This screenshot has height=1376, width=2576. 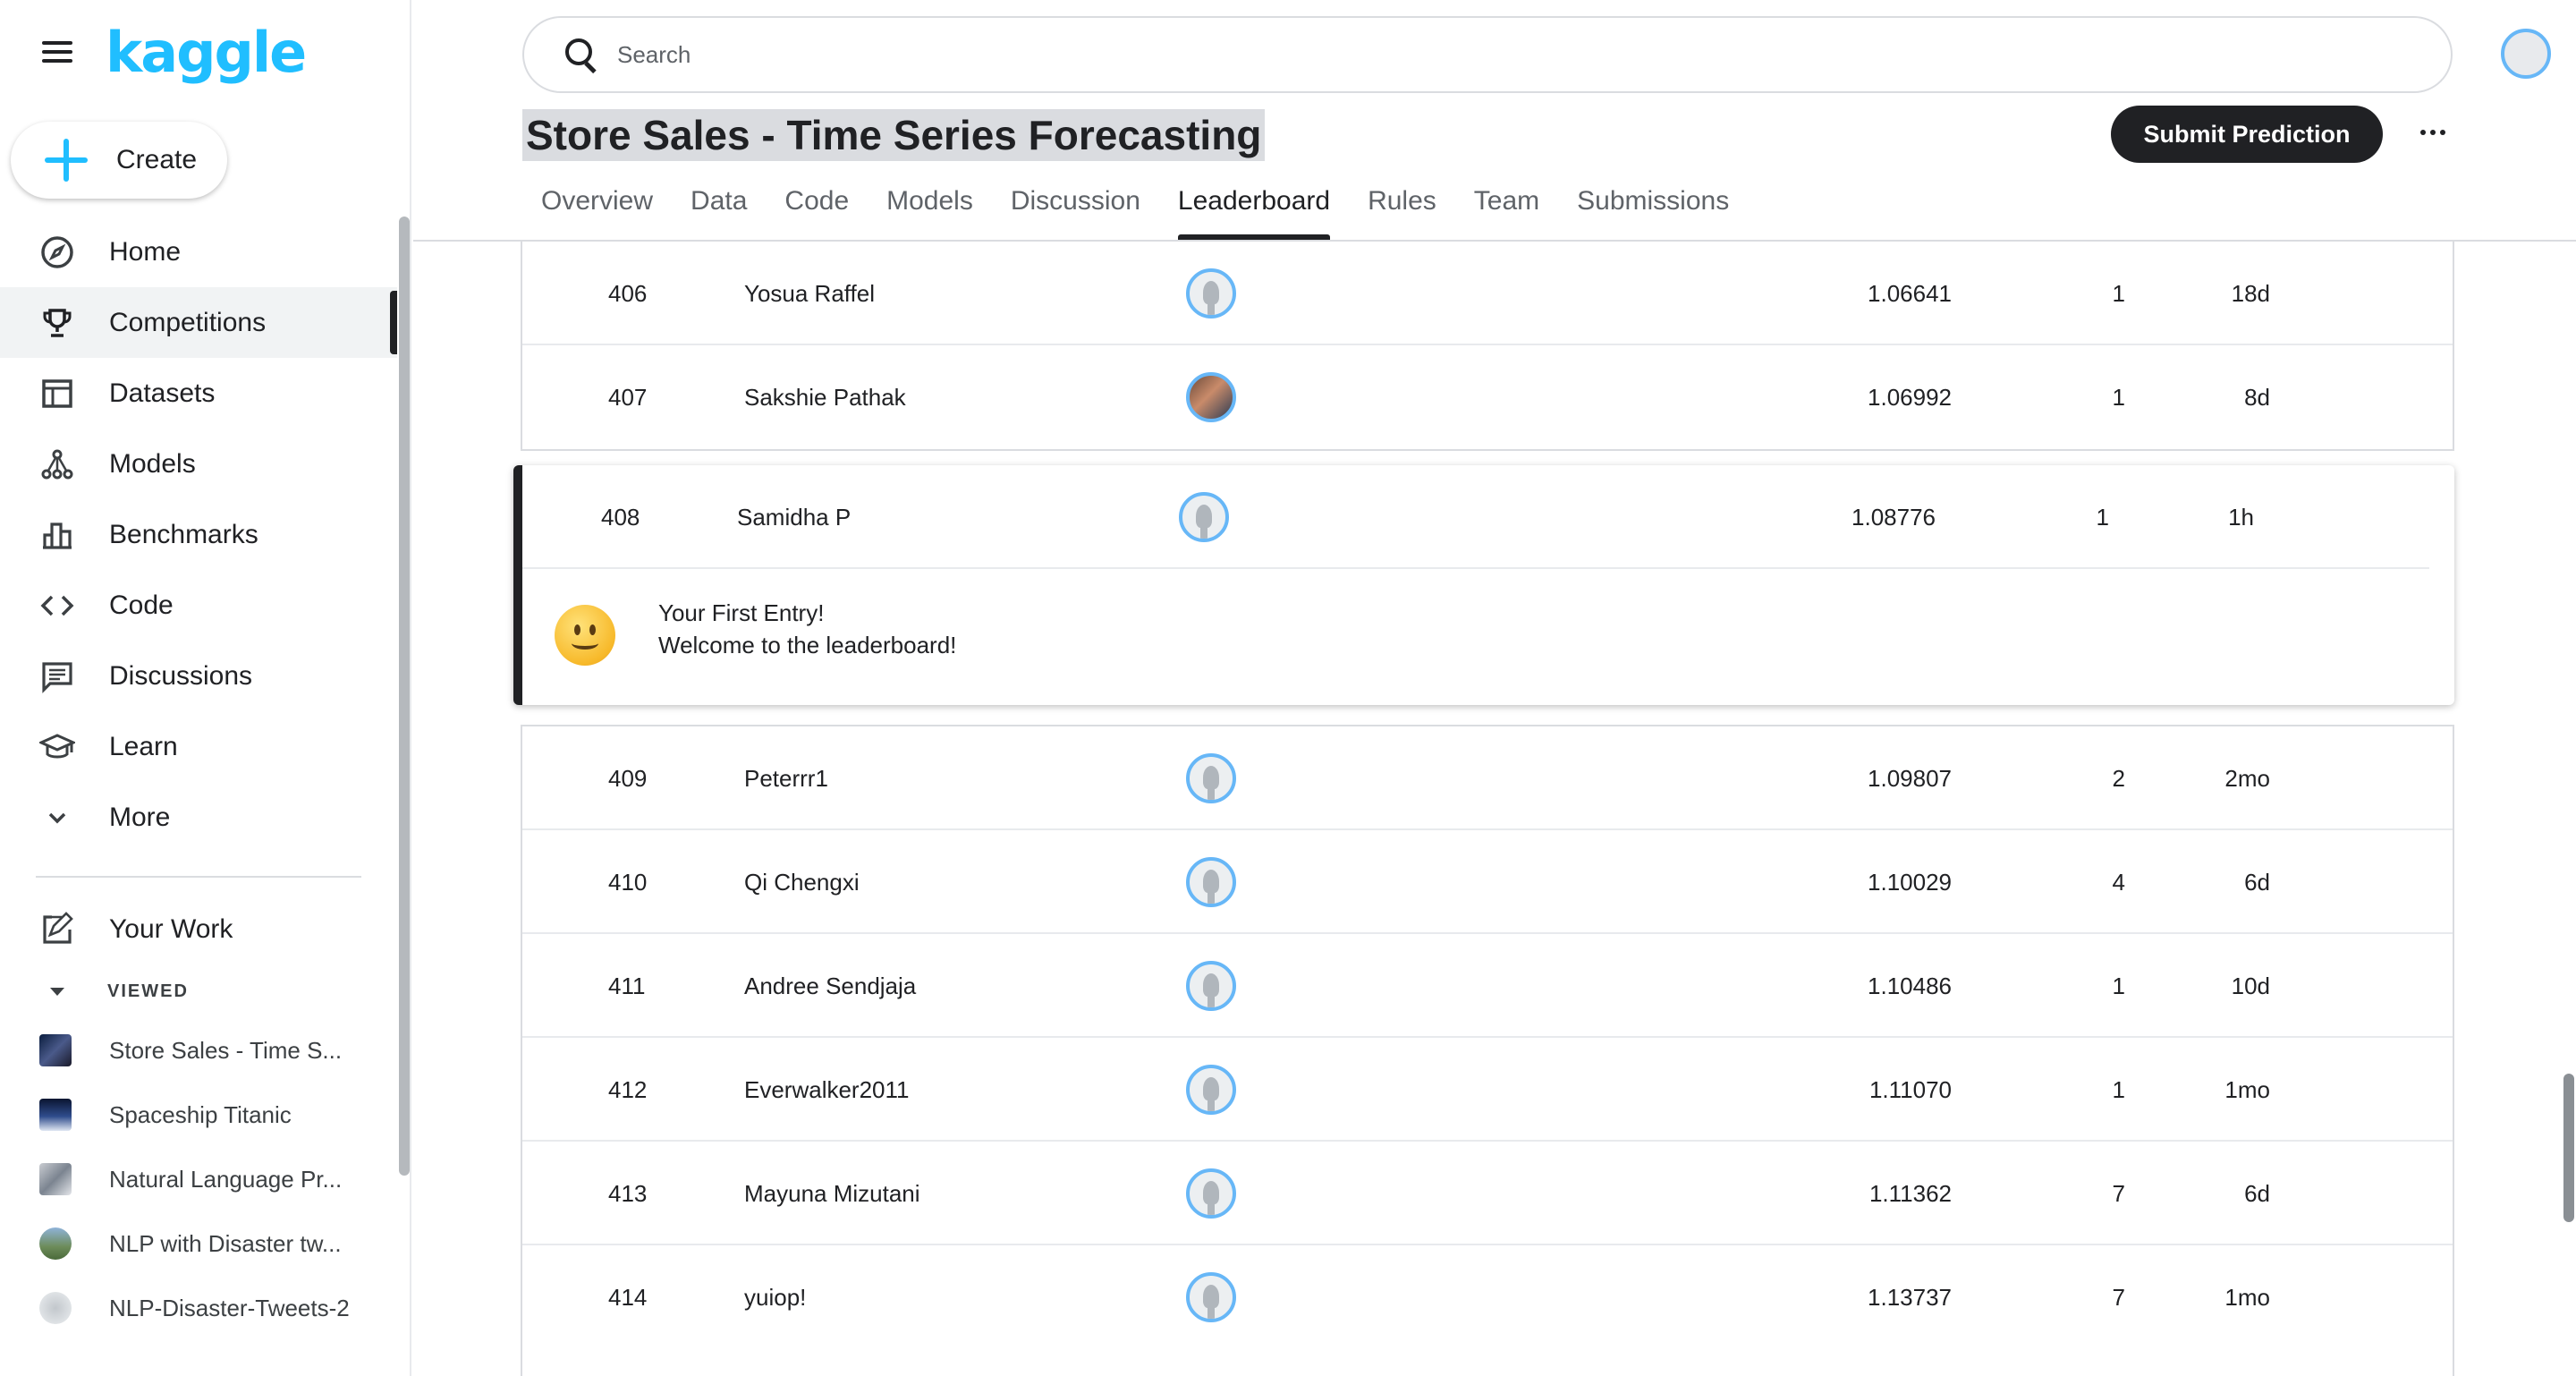 I want to click on team-name: Everwalker2011, so click(x=827, y=1090).